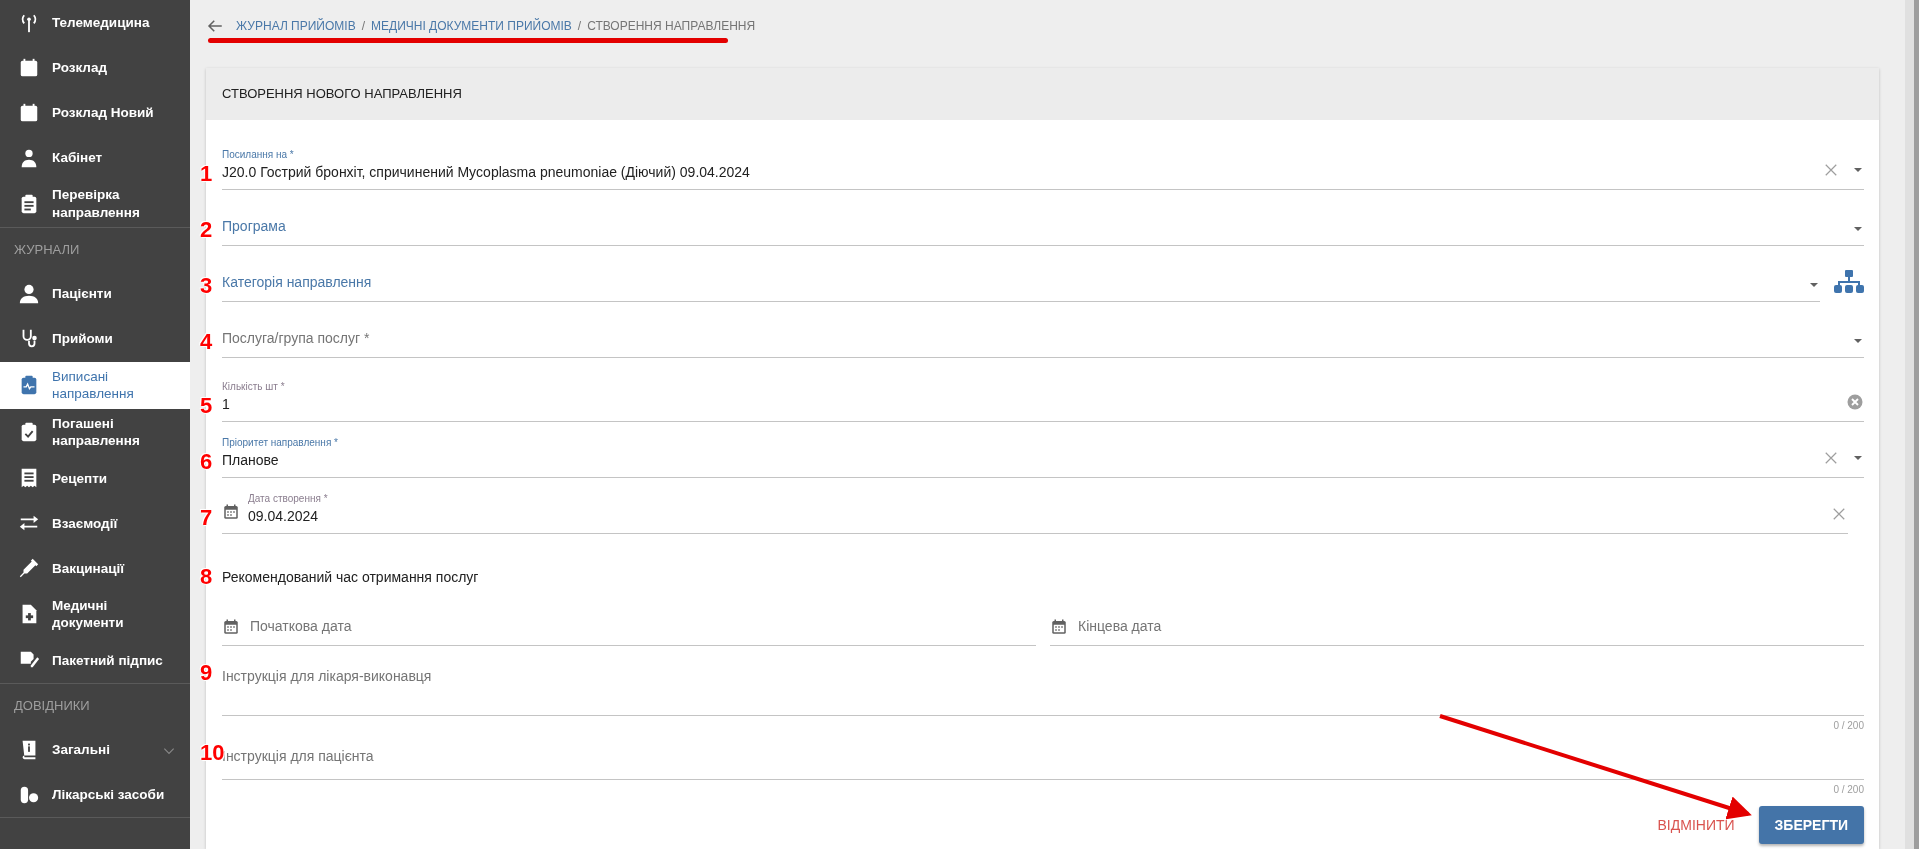 The image size is (1919, 849). I want to click on sidebar-item: Медичні документи, so click(95, 614).